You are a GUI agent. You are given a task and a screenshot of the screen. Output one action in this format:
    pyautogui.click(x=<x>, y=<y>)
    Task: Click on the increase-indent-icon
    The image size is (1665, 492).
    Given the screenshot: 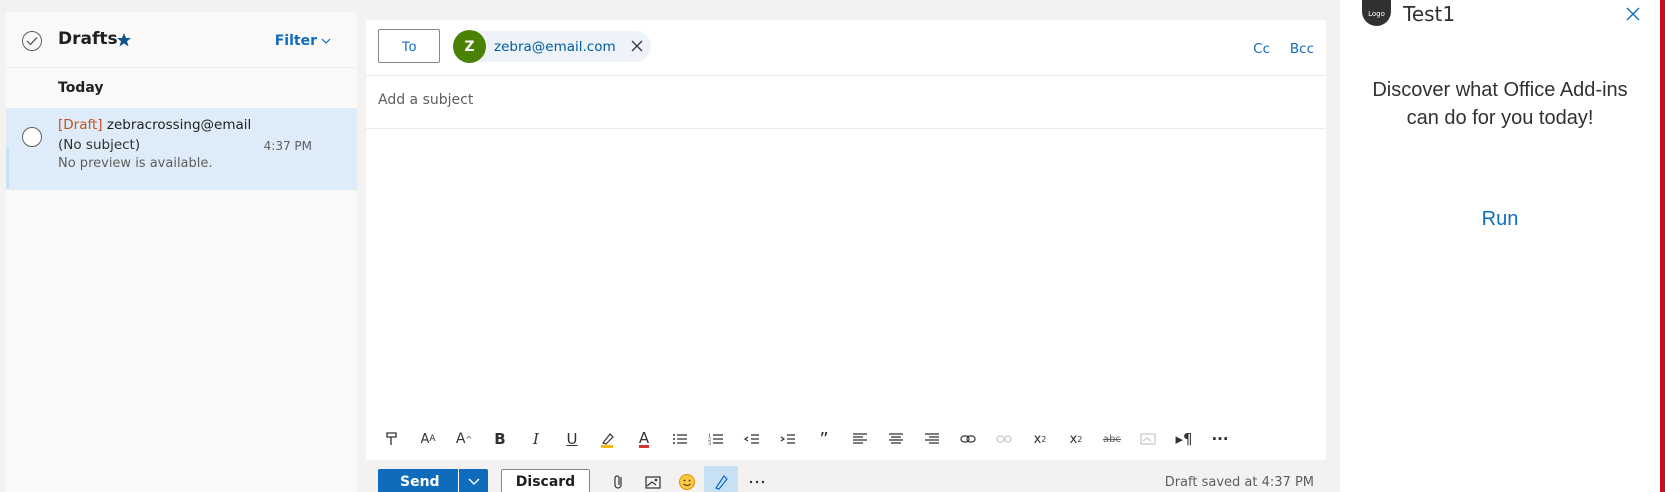 What is the action you would take?
    pyautogui.click(x=788, y=439)
    